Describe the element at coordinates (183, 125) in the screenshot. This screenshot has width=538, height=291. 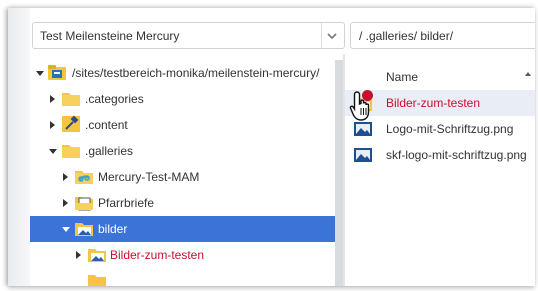
I see `tree-item-content: .content` at that location.